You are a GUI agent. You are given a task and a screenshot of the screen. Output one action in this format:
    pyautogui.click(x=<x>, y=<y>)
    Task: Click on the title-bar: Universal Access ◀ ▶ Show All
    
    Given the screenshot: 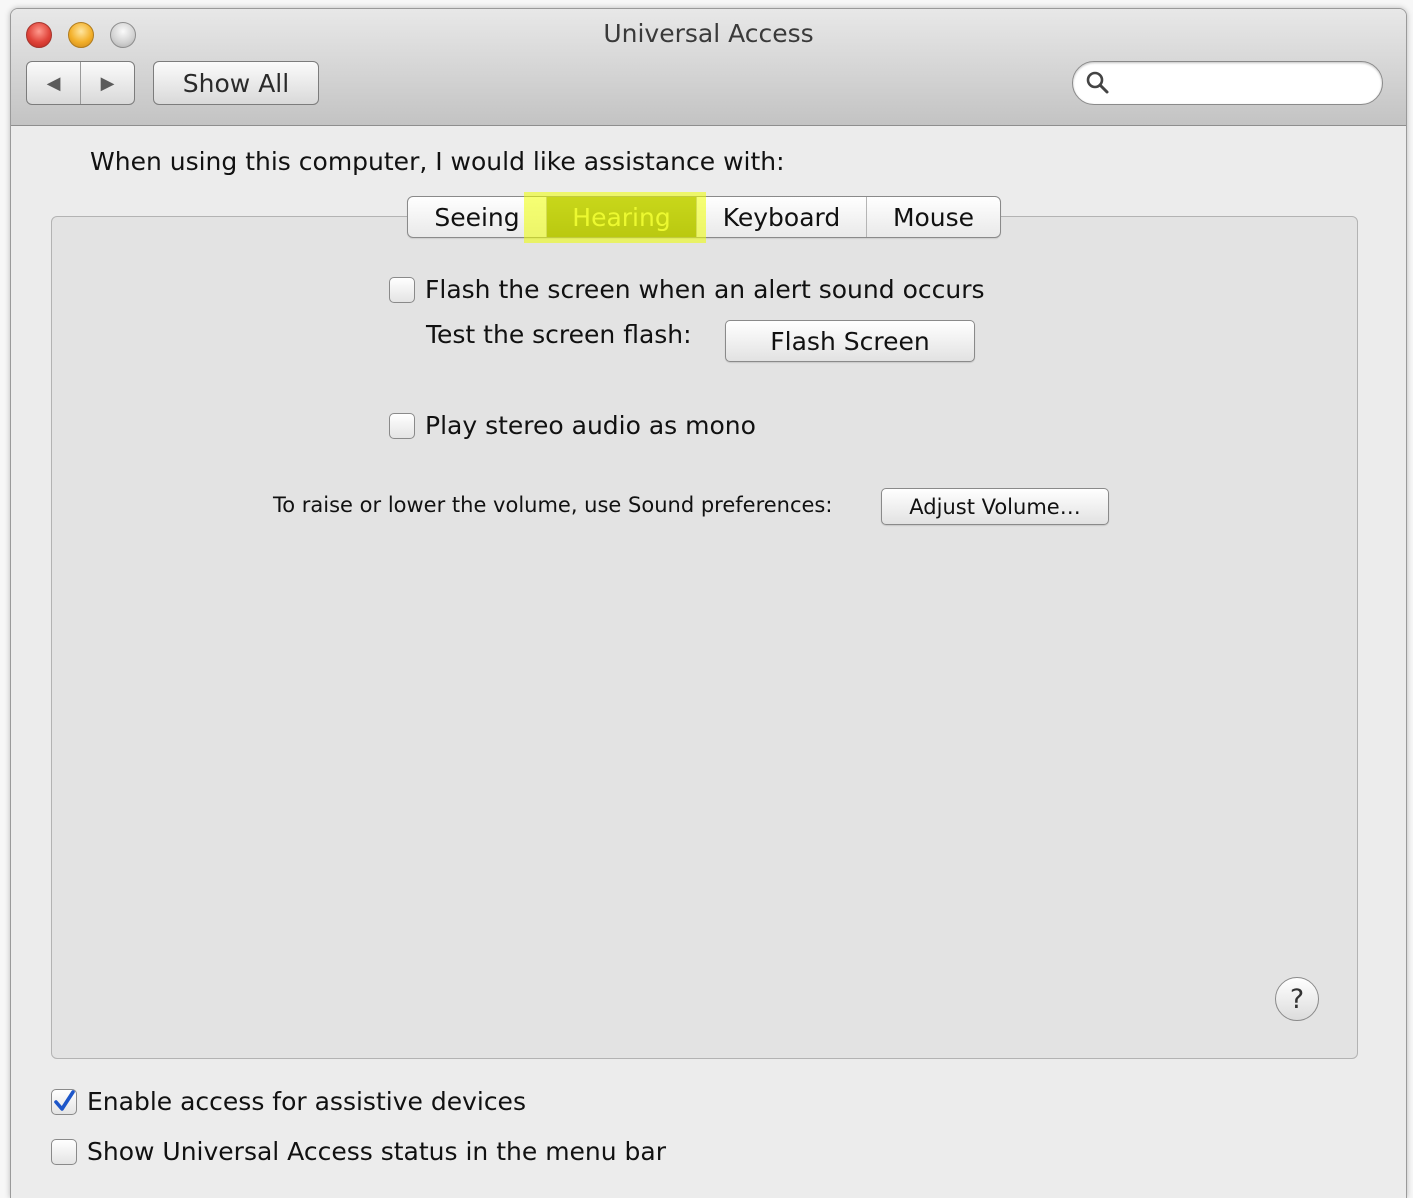 What is the action you would take?
    pyautogui.click(x=708, y=67)
    